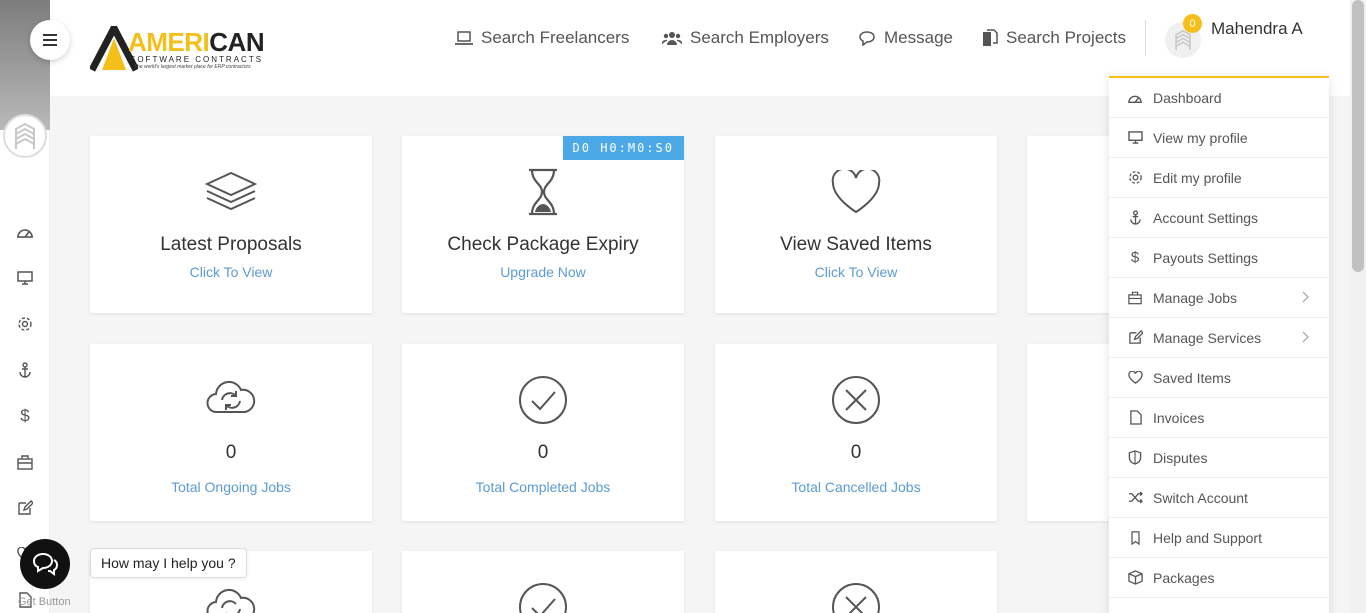 The width and height of the screenshot is (1366, 613). What do you see at coordinates (856, 224) in the screenshot?
I see `card-saved-items: View Saved Items Click To View` at bounding box center [856, 224].